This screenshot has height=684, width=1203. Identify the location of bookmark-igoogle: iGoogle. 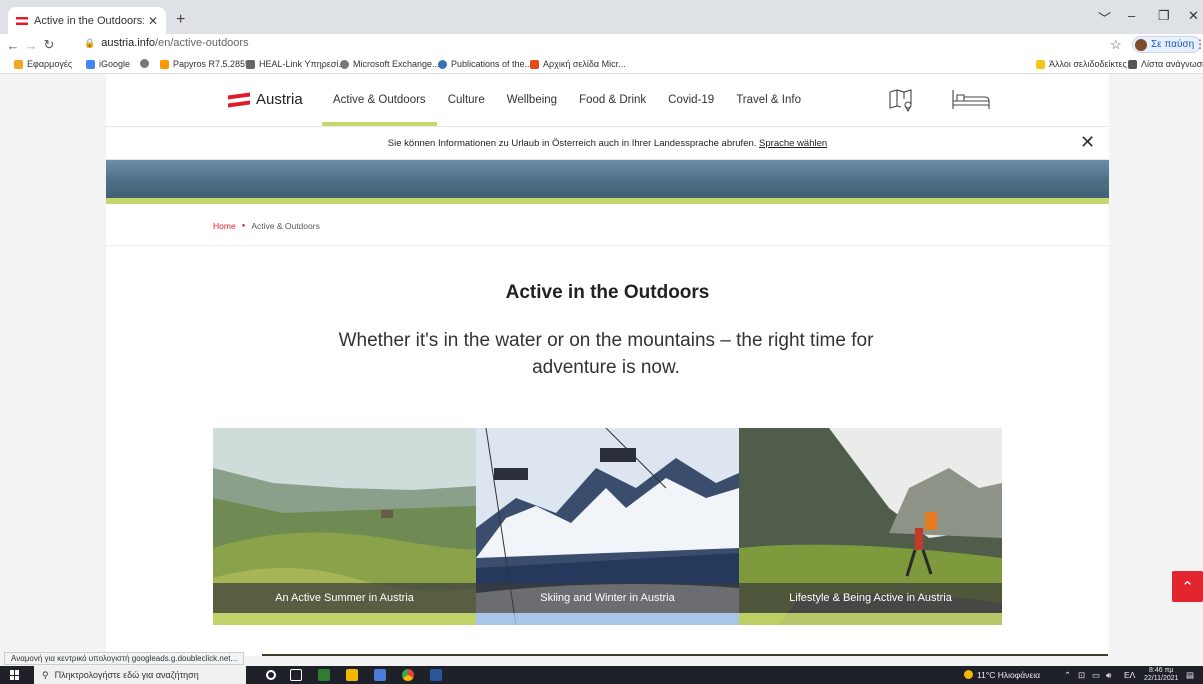
(108, 64).